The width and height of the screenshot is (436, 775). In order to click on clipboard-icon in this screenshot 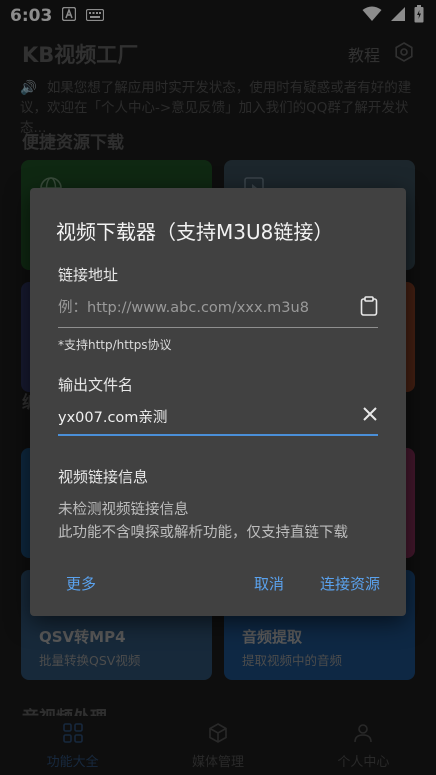, I will do `click(369, 308)`.